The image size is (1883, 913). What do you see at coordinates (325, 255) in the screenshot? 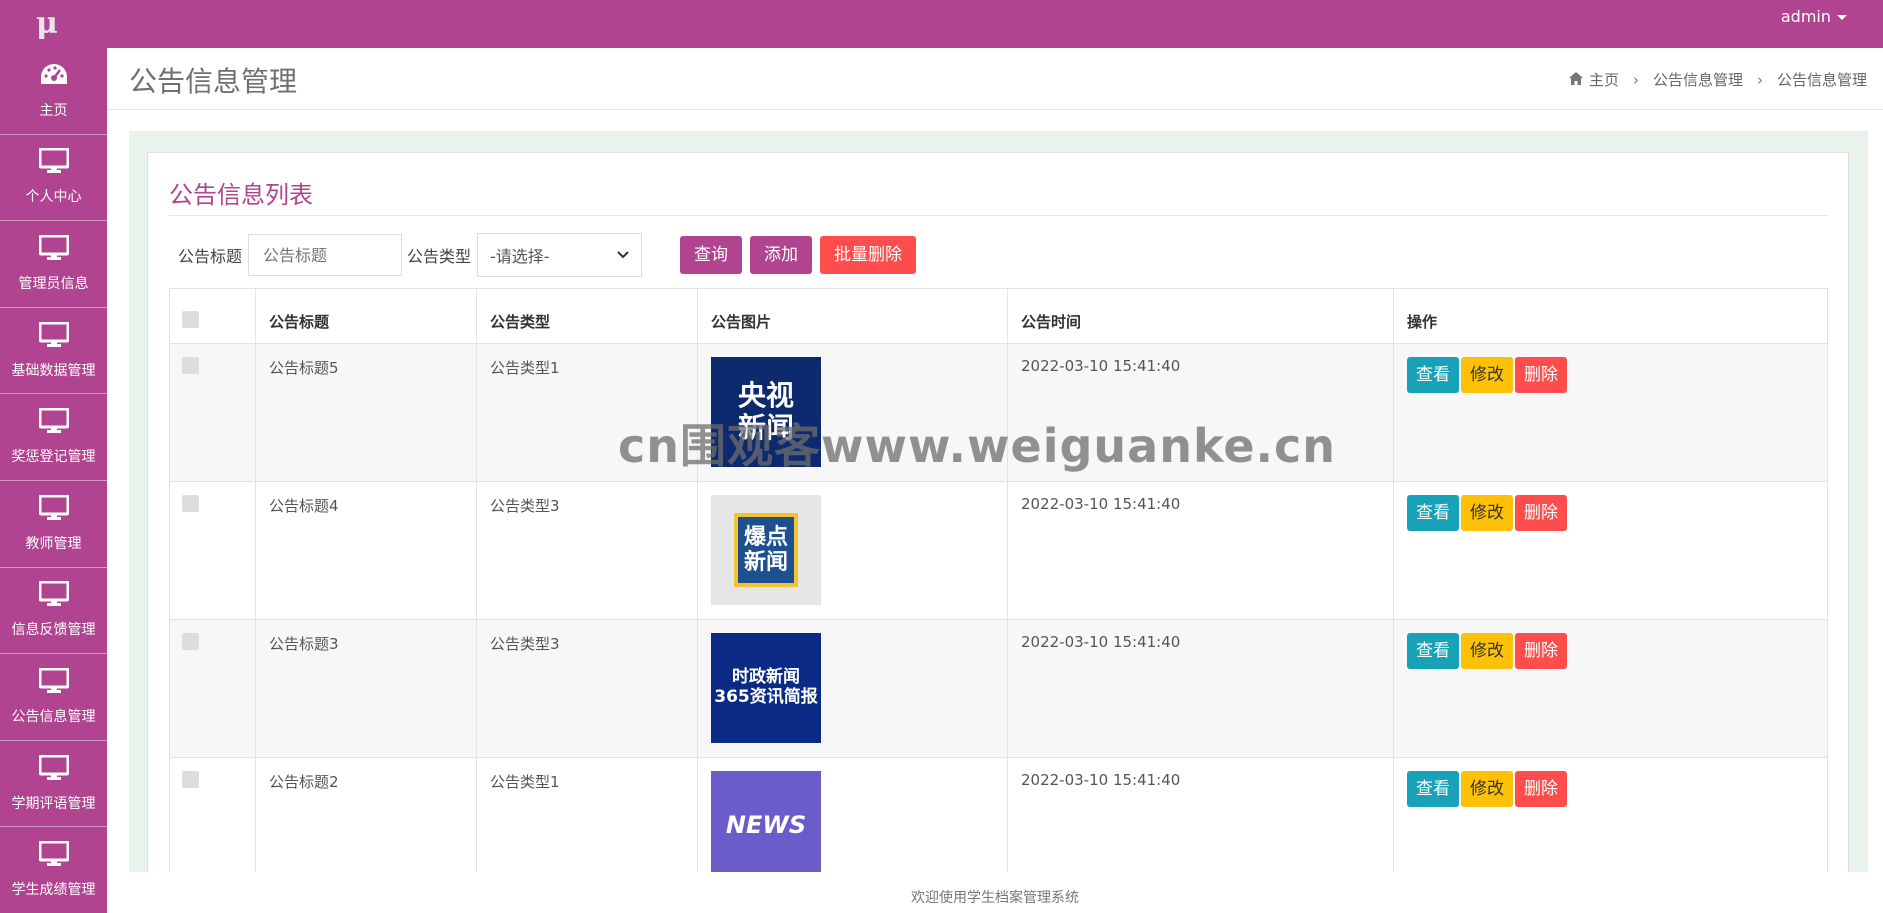
I see `title-search-input` at bounding box center [325, 255].